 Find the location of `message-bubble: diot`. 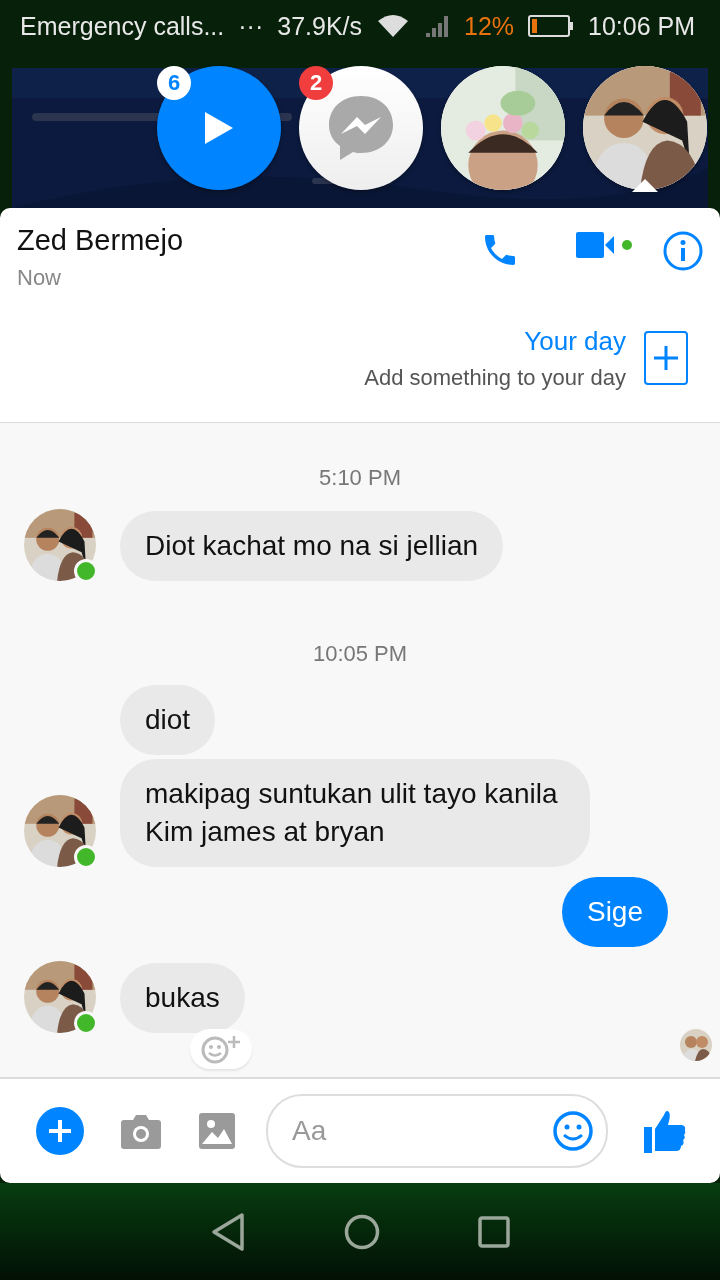

message-bubble: diot is located at coordinates (168, 720).